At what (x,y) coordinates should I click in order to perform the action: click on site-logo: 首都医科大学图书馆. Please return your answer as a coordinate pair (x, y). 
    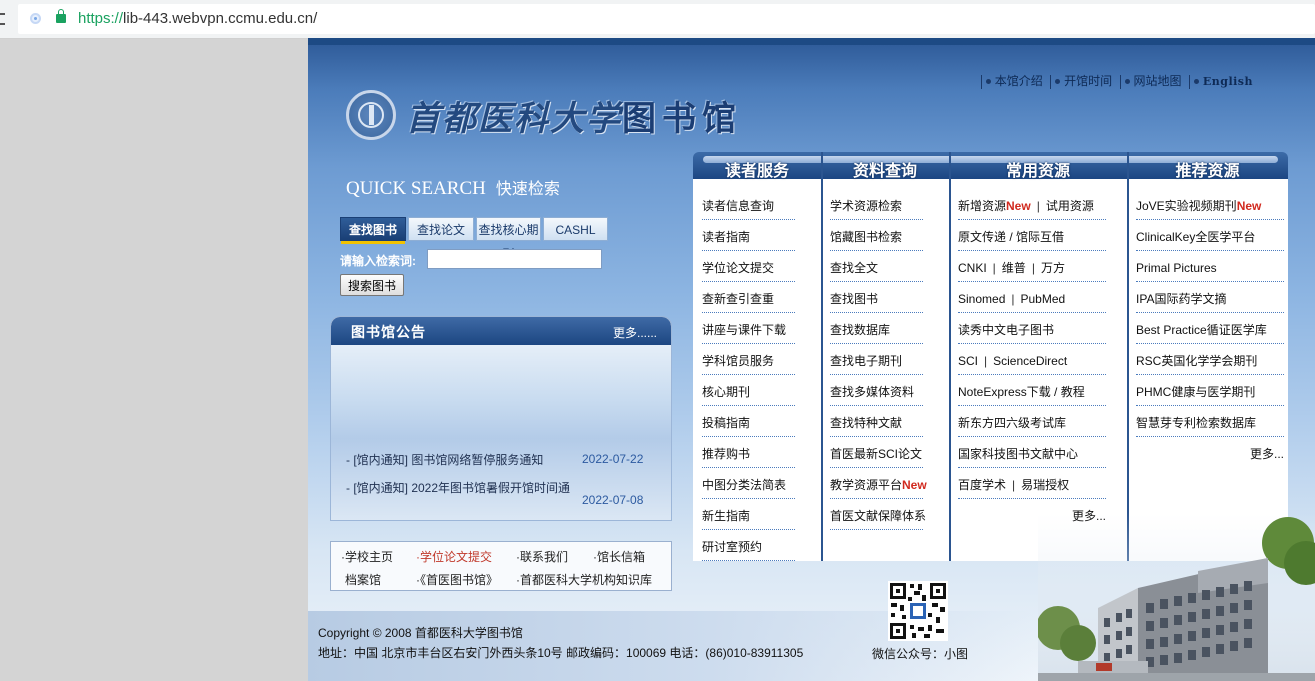
    Looking at the image, I should click on (574, 115).